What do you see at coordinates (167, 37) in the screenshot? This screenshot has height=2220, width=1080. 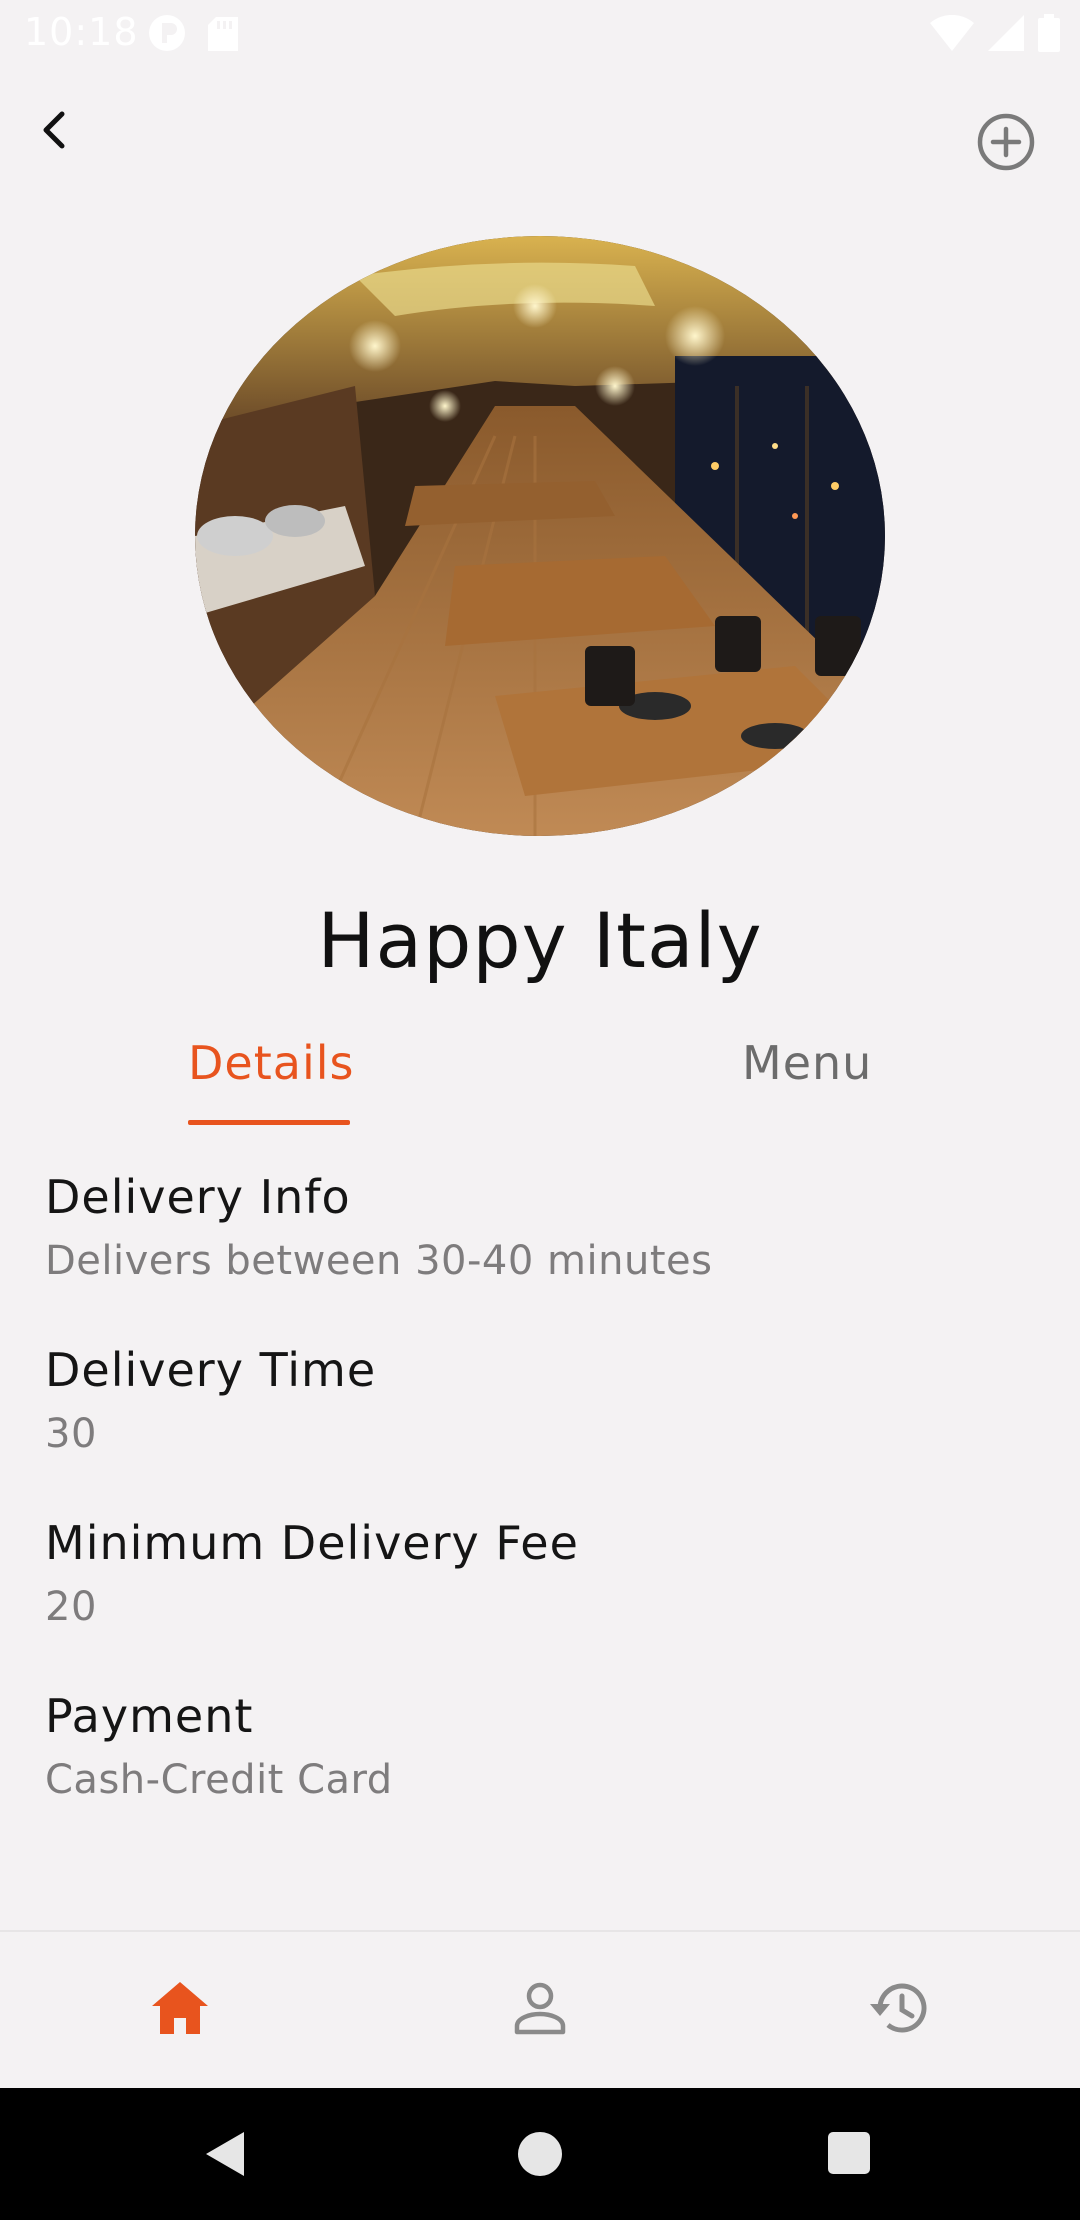 I see `app-notification-icon` at bounding box center [167, 37].